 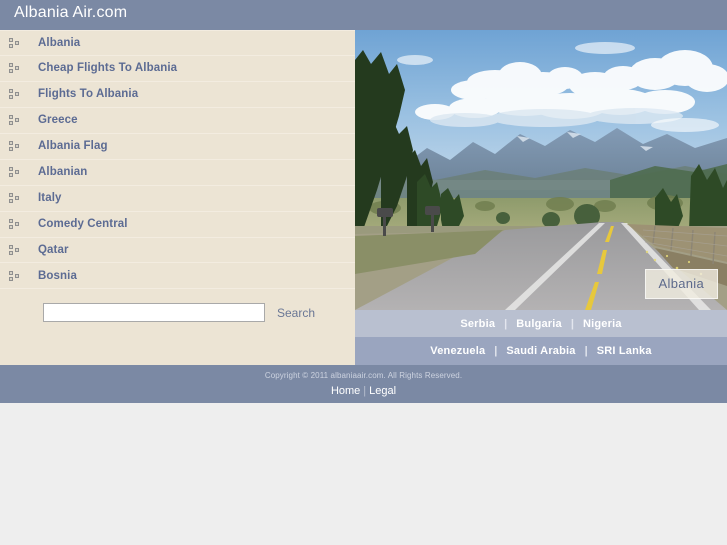 I want to click on related-link: SRI Lanka, so click(x=624, y=351).